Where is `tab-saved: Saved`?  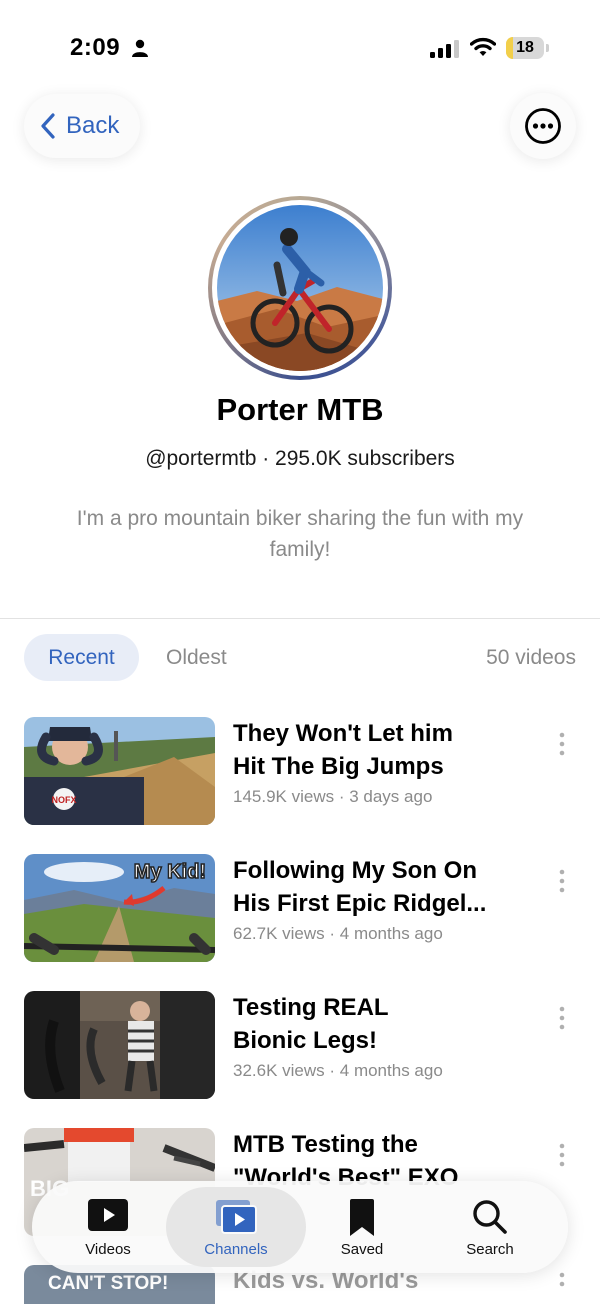 tab-saved: Saved is located at coordinates (362, 1227).